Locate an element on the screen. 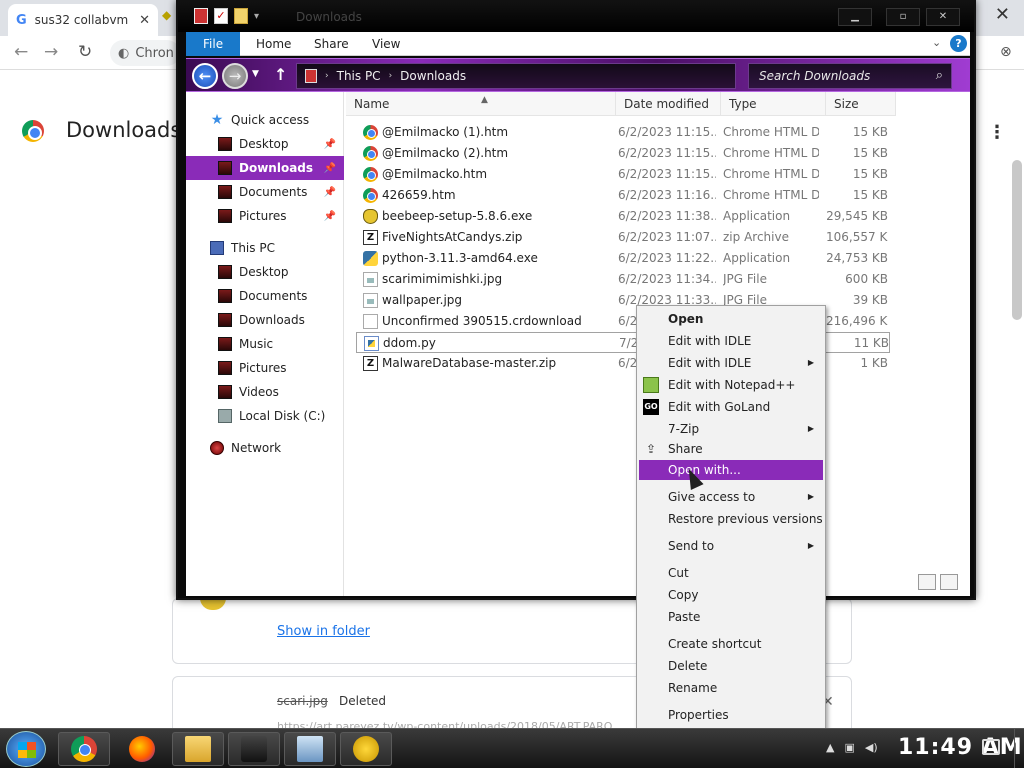 The height and width of the screenshot is (768, 1024). properties-icon: ✓ is located at coordinates (221, 16).